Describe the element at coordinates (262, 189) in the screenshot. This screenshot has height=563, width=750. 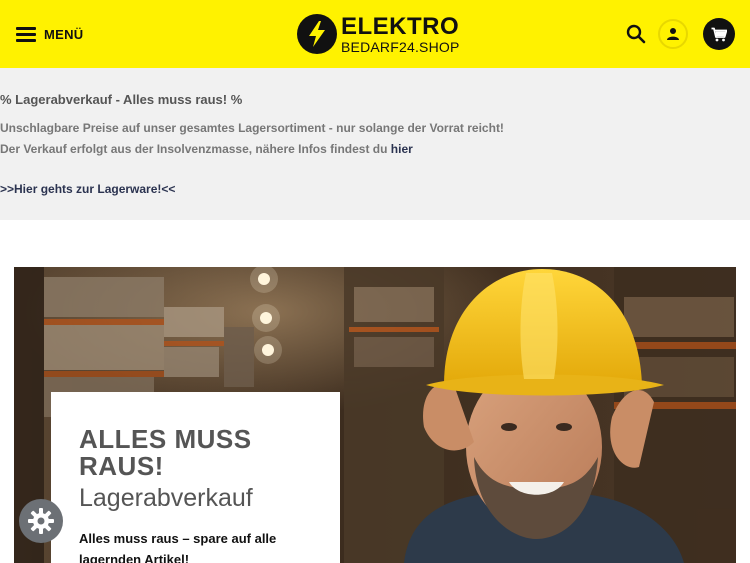
I see `stock-items-link: >>Hier gehts zur Lagerware!<<` at that location.